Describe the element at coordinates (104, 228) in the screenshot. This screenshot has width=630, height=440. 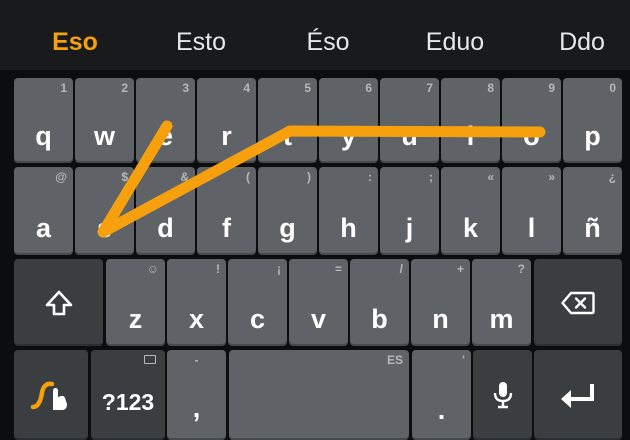
I see `key-label: s` at that location.